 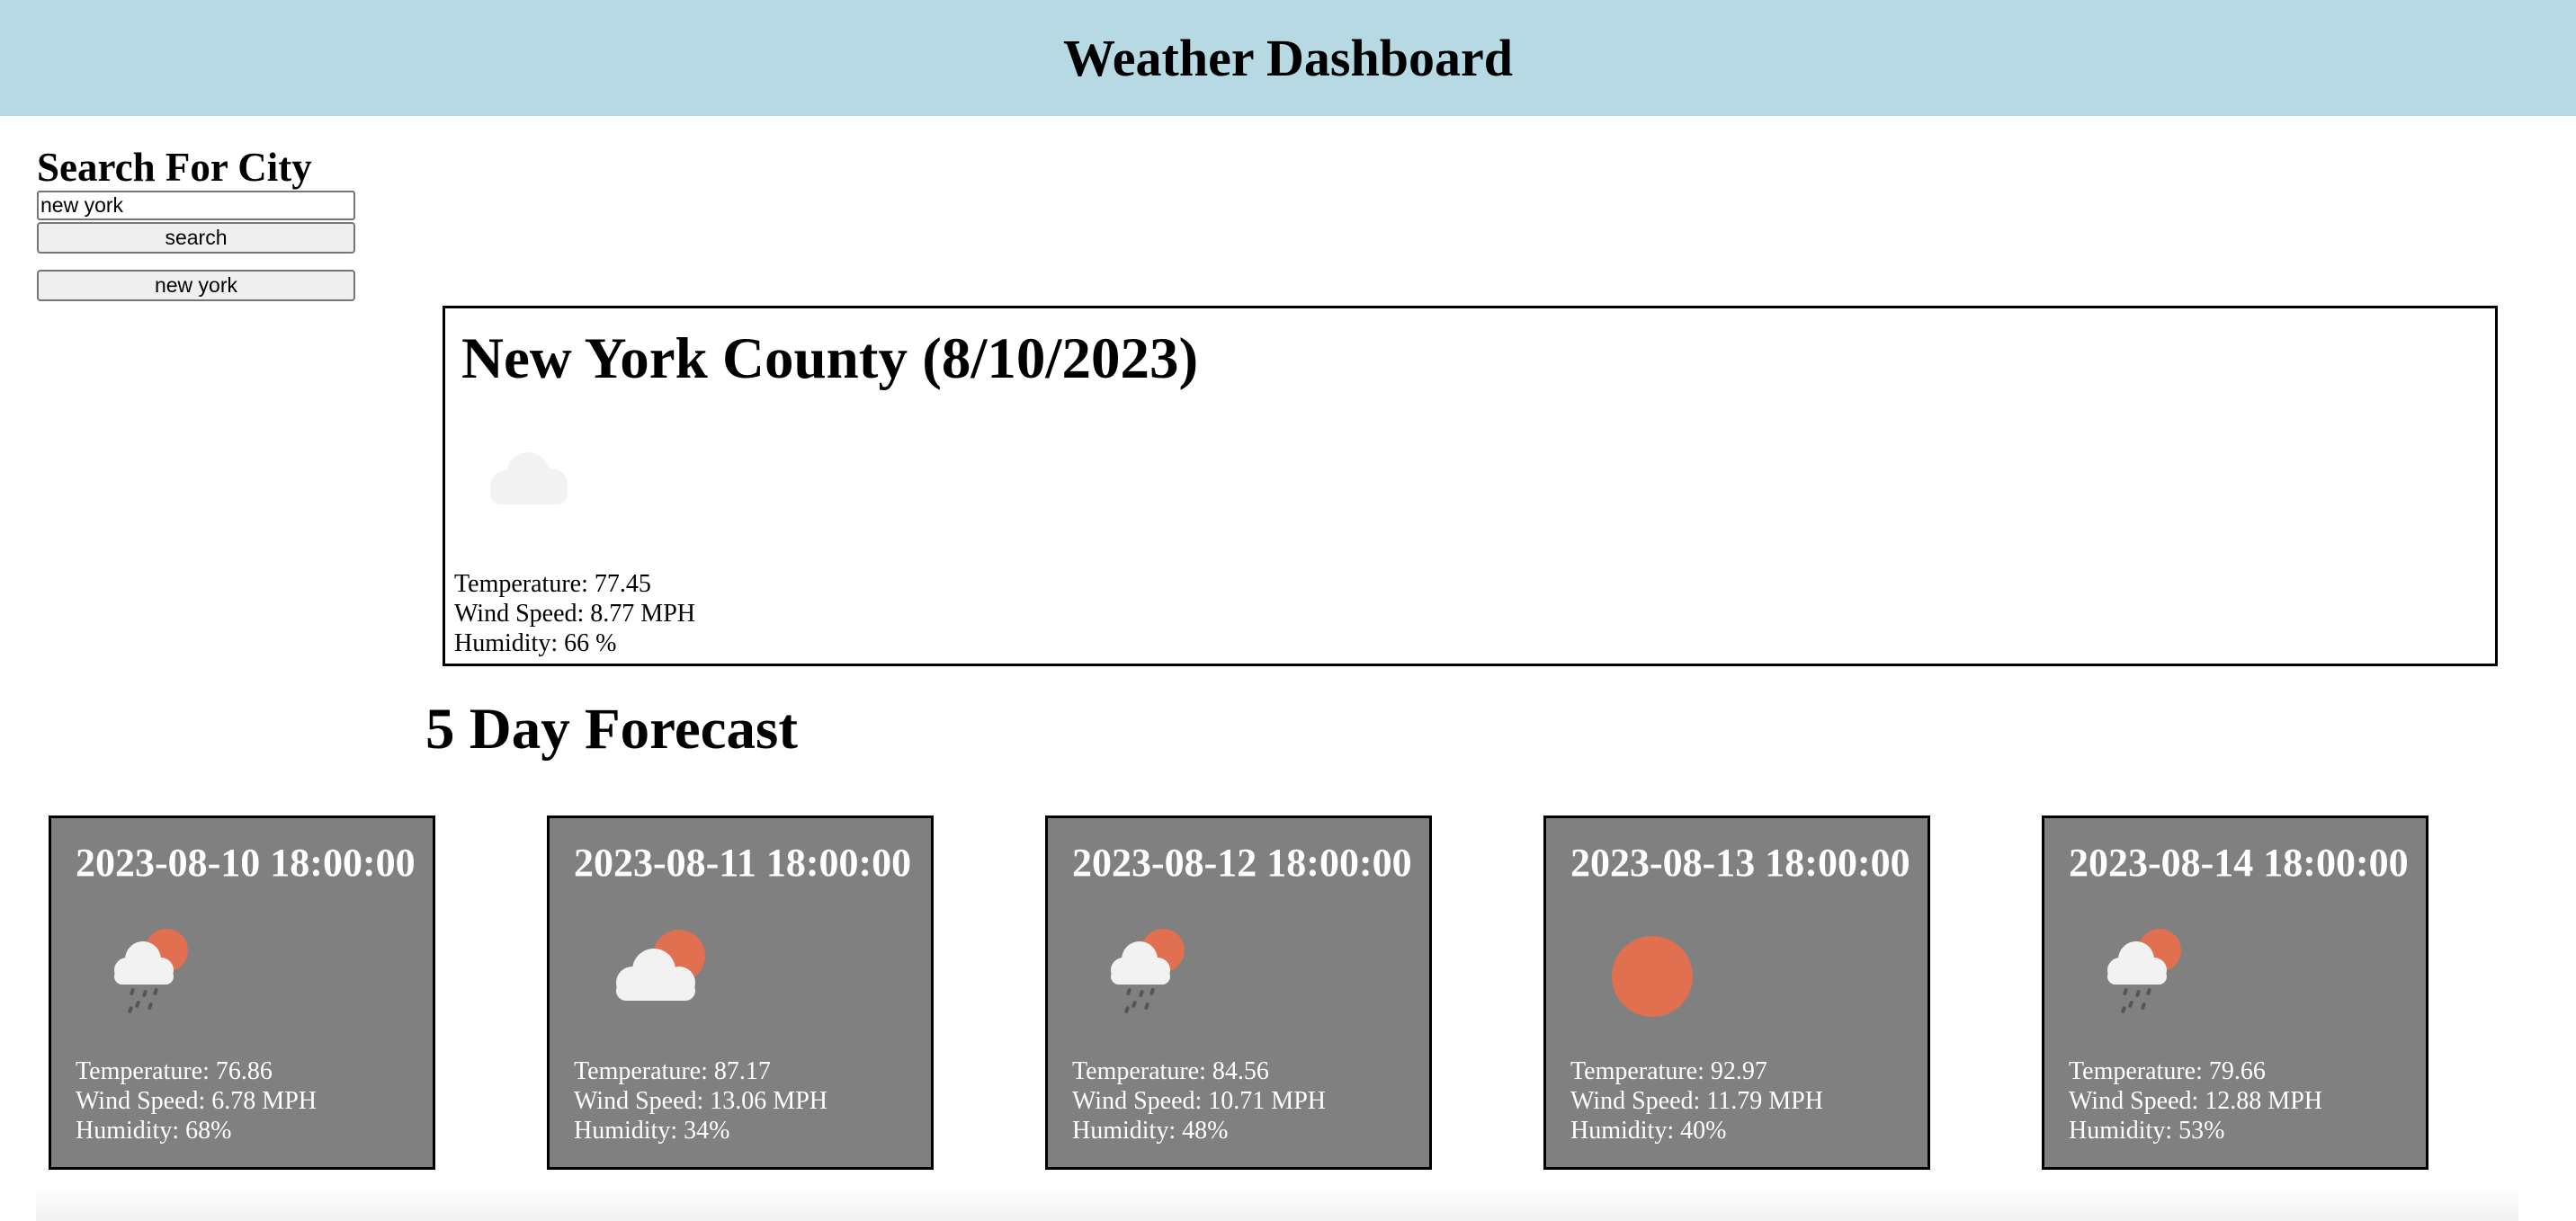 What do you see at coordinates (154, 1131) in the screenshot?
I see `forecast-humidity: Humidity: 68%` at bounding box center [154, 1131].